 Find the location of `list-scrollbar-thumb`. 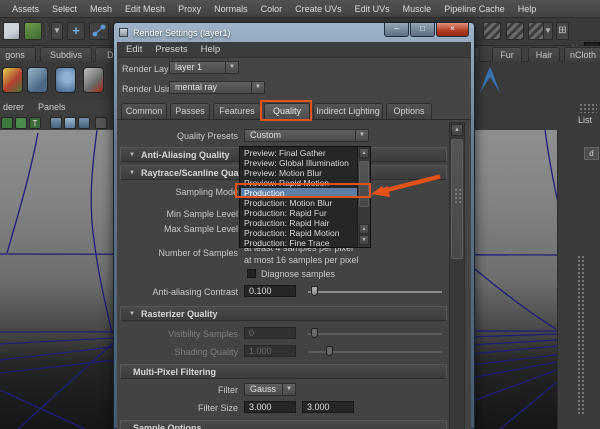

list-scrollbar-thumb is located at coordinates (364, 184).